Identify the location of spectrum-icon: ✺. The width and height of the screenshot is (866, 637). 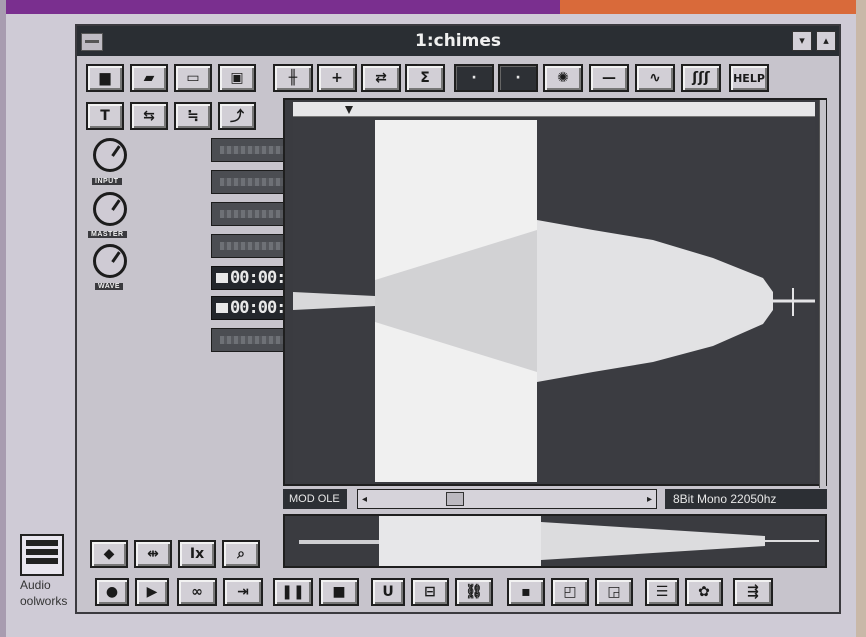
(563, 78).